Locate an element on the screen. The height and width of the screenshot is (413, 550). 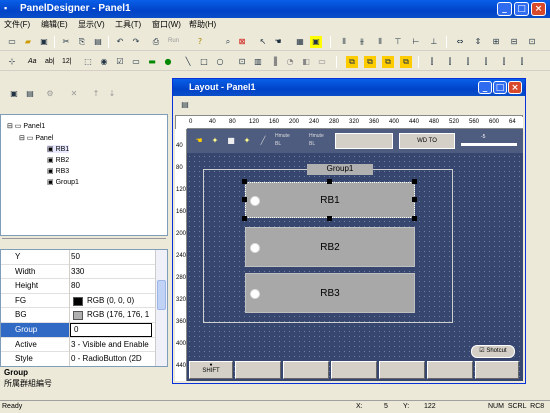
menu-help: 帮助(H) is located at coordinates (202, 24).